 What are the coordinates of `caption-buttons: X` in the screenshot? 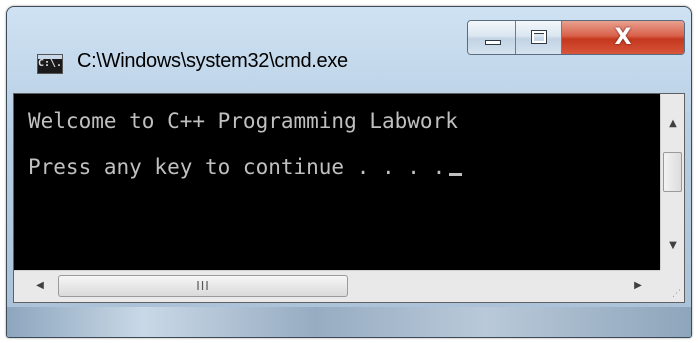 It's located at (576, 37).